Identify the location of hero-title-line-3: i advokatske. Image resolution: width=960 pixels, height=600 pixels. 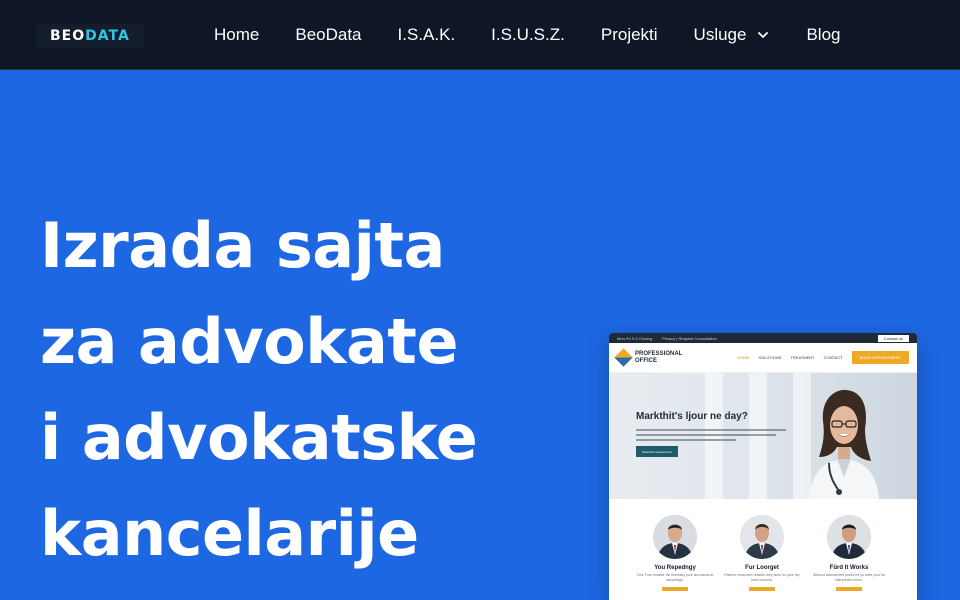
(259, 437).